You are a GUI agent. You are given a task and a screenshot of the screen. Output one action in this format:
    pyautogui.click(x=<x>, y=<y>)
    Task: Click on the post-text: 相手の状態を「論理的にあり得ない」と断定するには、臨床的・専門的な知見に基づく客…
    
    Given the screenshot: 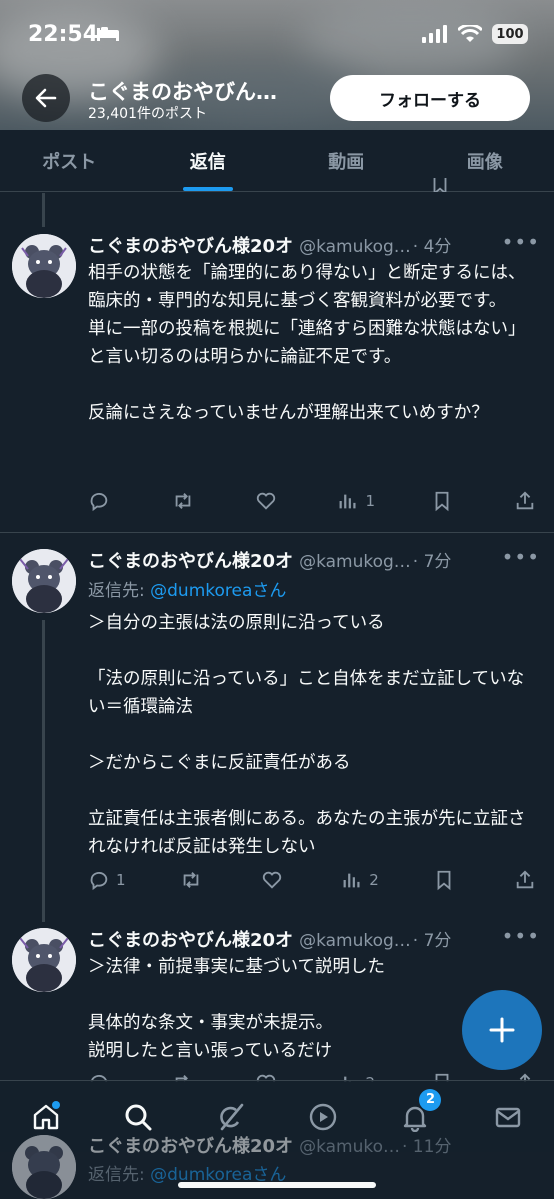 What is the action you would take?
    pyautogui.click(x=307, y=343)
    